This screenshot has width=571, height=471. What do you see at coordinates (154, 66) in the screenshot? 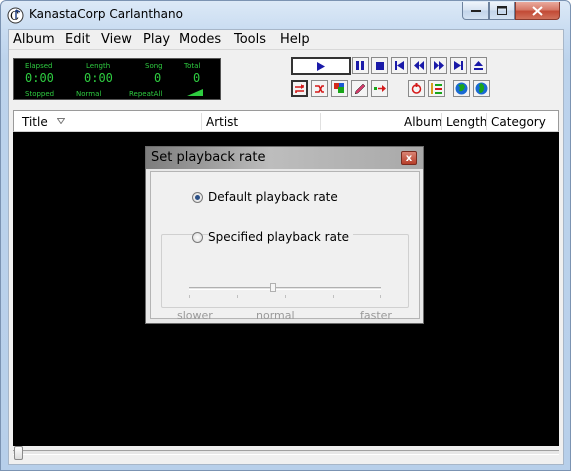
I see `song-label: Song` at bounding box center [154, 66].